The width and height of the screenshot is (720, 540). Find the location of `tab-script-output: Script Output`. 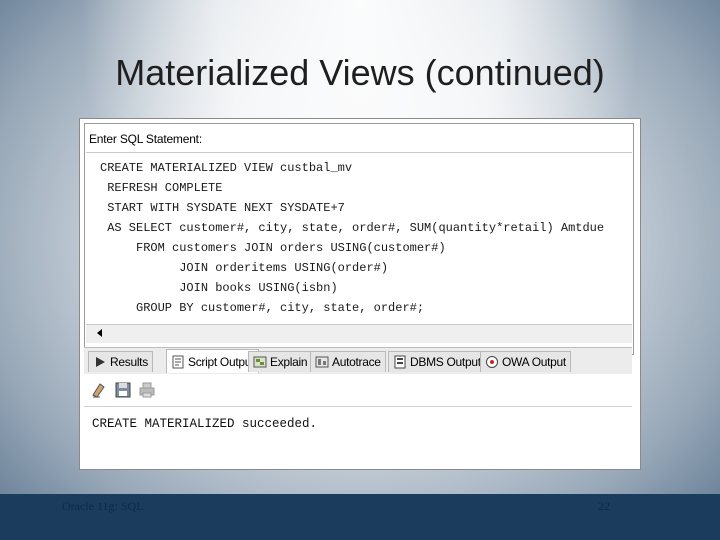

tab-script-output: Script Output is located at coordinates (213, 361).